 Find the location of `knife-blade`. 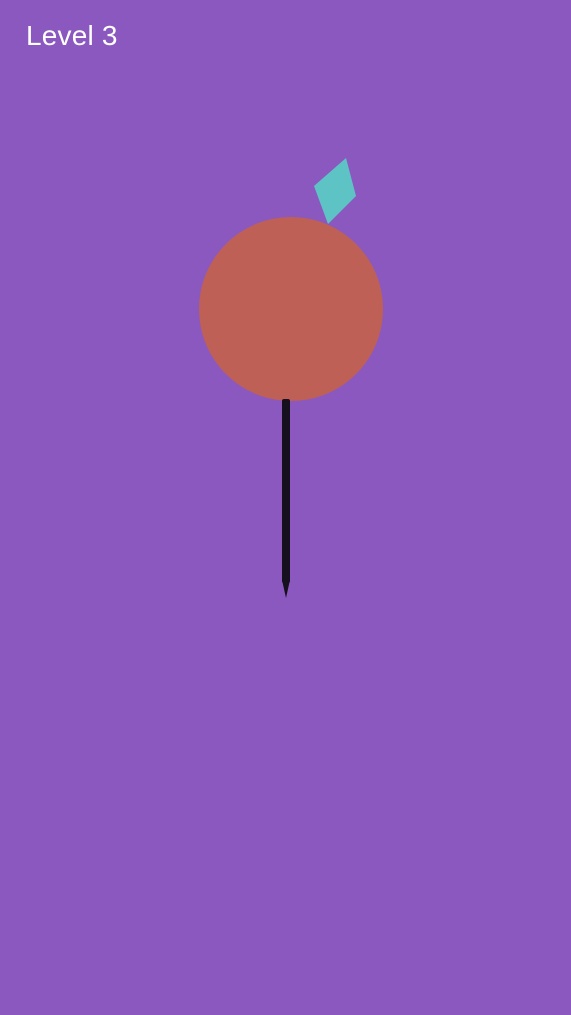

knife-blade is located at coordinates (286, 491).